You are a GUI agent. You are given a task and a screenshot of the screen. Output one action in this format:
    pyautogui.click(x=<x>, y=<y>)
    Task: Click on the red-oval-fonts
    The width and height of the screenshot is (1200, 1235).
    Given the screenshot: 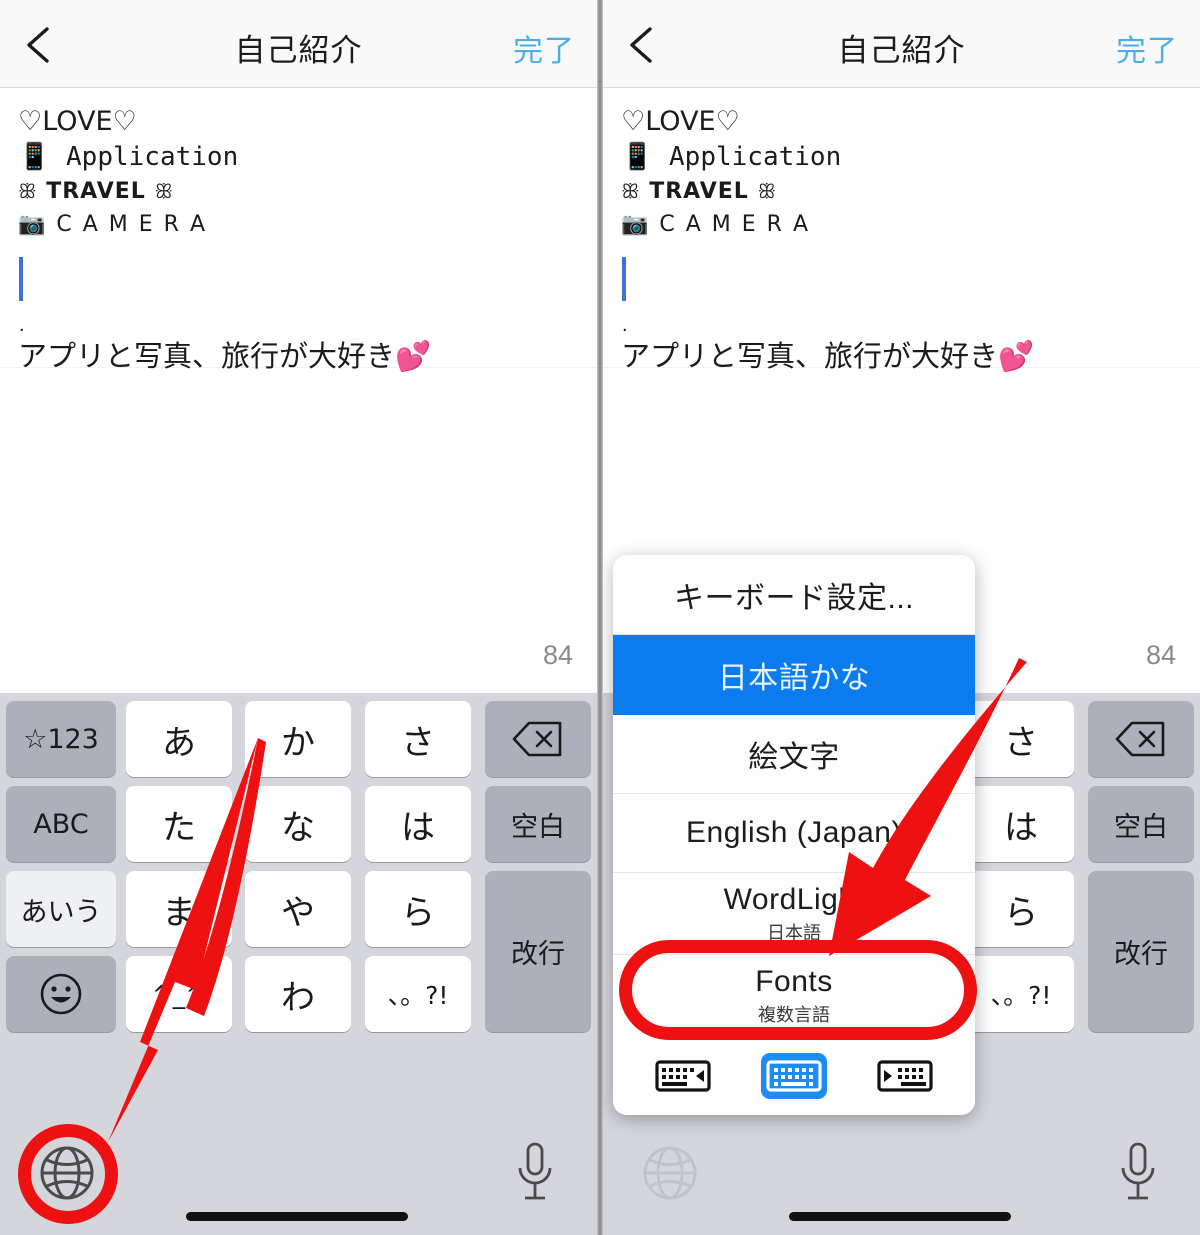 What is the action you would take?
    pyautogui.click(x=798, y=990)
    